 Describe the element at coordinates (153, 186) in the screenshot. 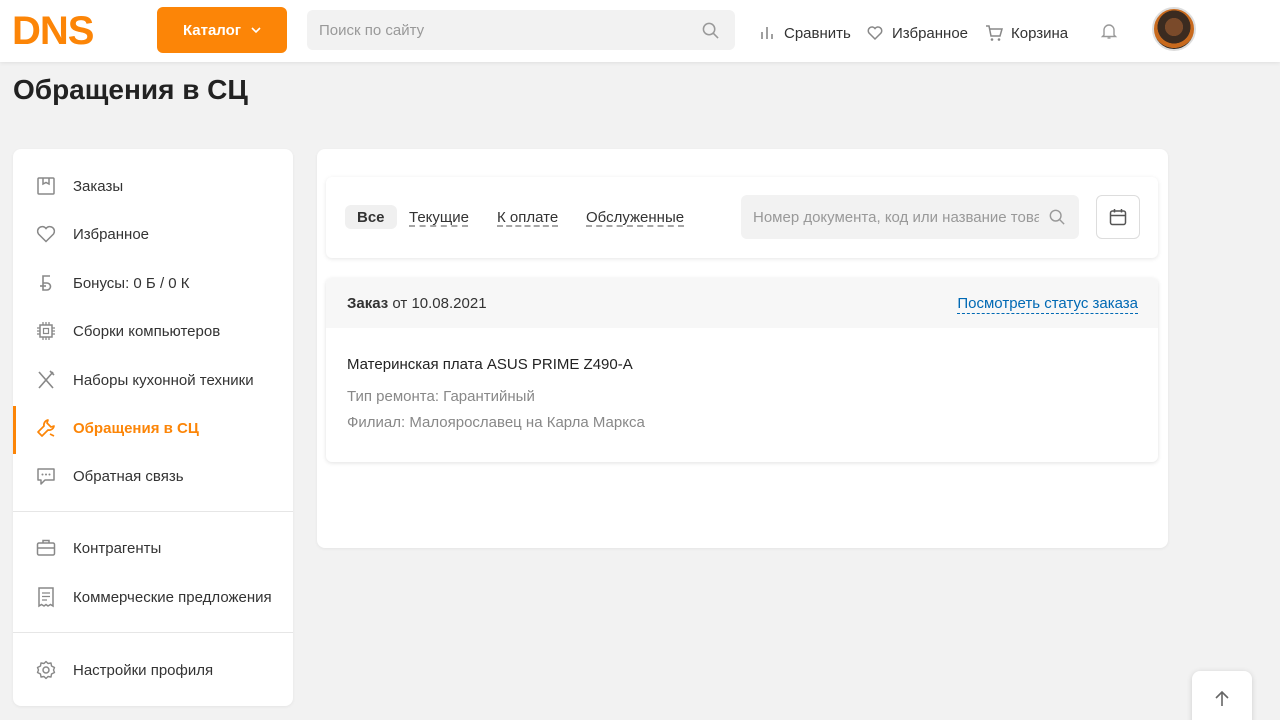

I see `sidebar-item-orders: Заказы` at that location.